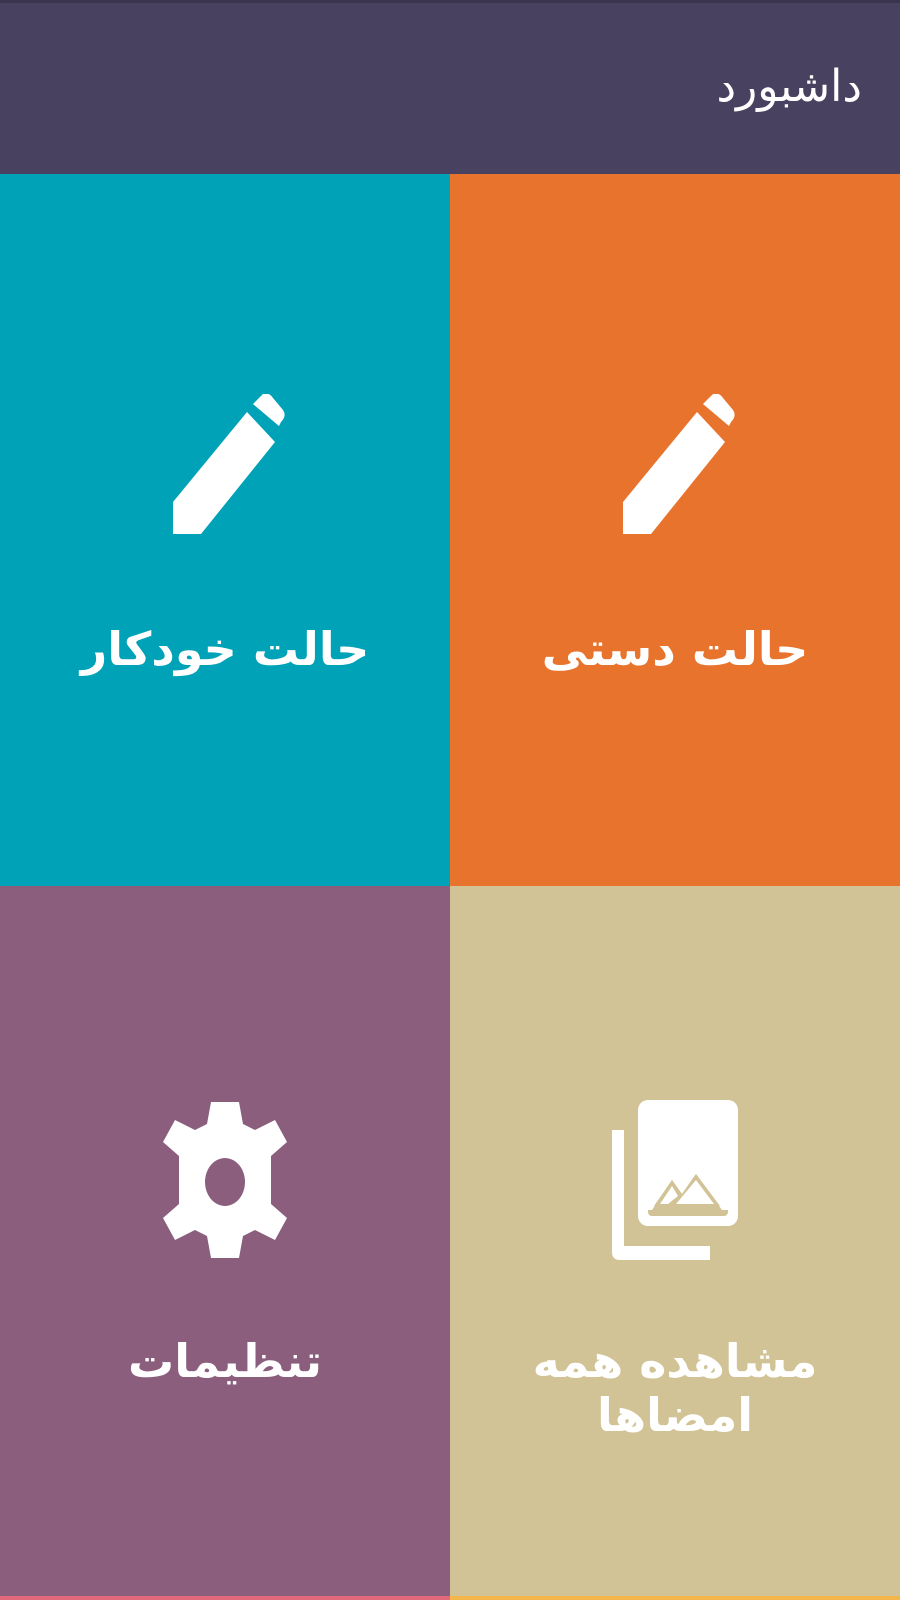 The image size is (900, 1600). Describe the element at coordinates (675, 649) in the screenshot. I see `manual-mode-label: حالت دستی` at that location.